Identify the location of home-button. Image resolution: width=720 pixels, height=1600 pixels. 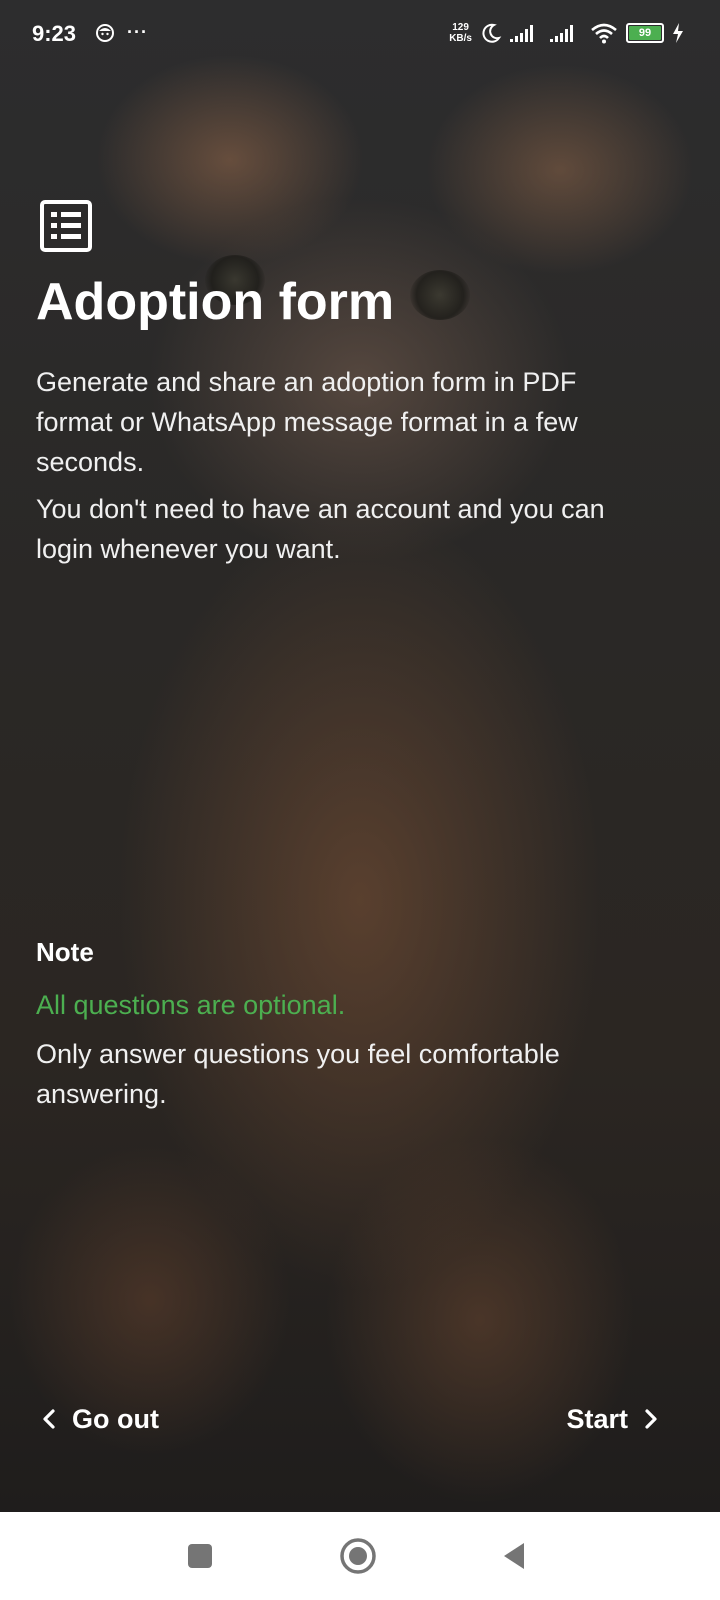
(358, 1556).